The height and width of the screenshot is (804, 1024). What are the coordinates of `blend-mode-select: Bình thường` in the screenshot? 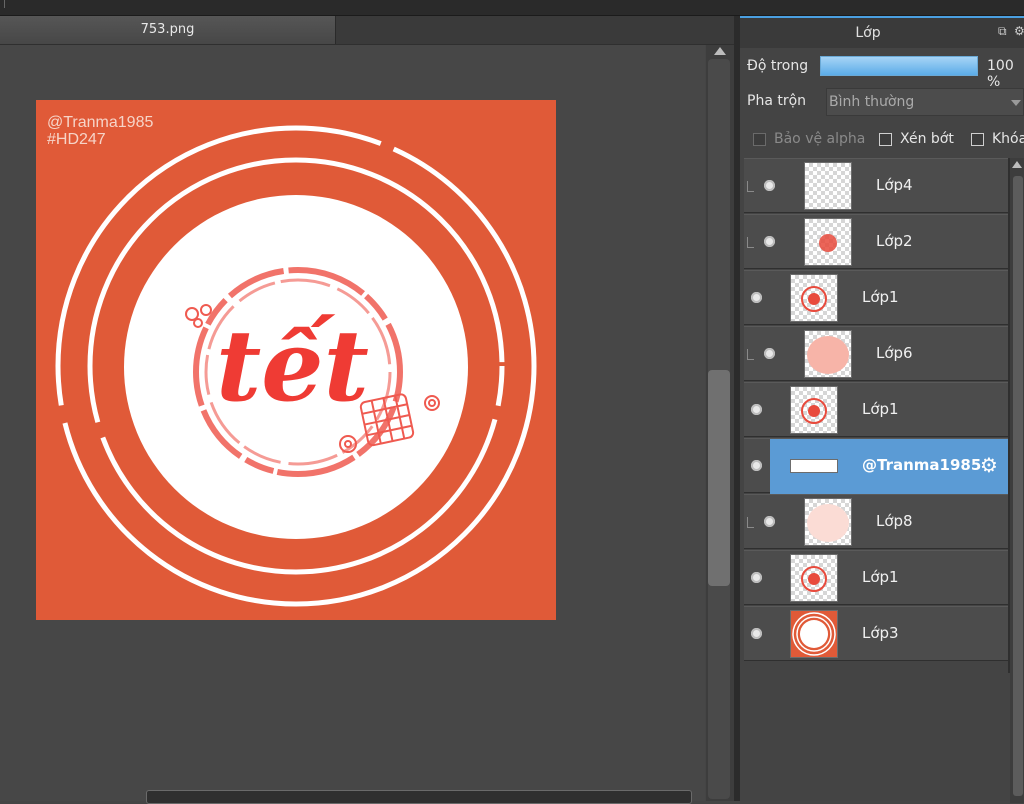 It's located at (925, 102).